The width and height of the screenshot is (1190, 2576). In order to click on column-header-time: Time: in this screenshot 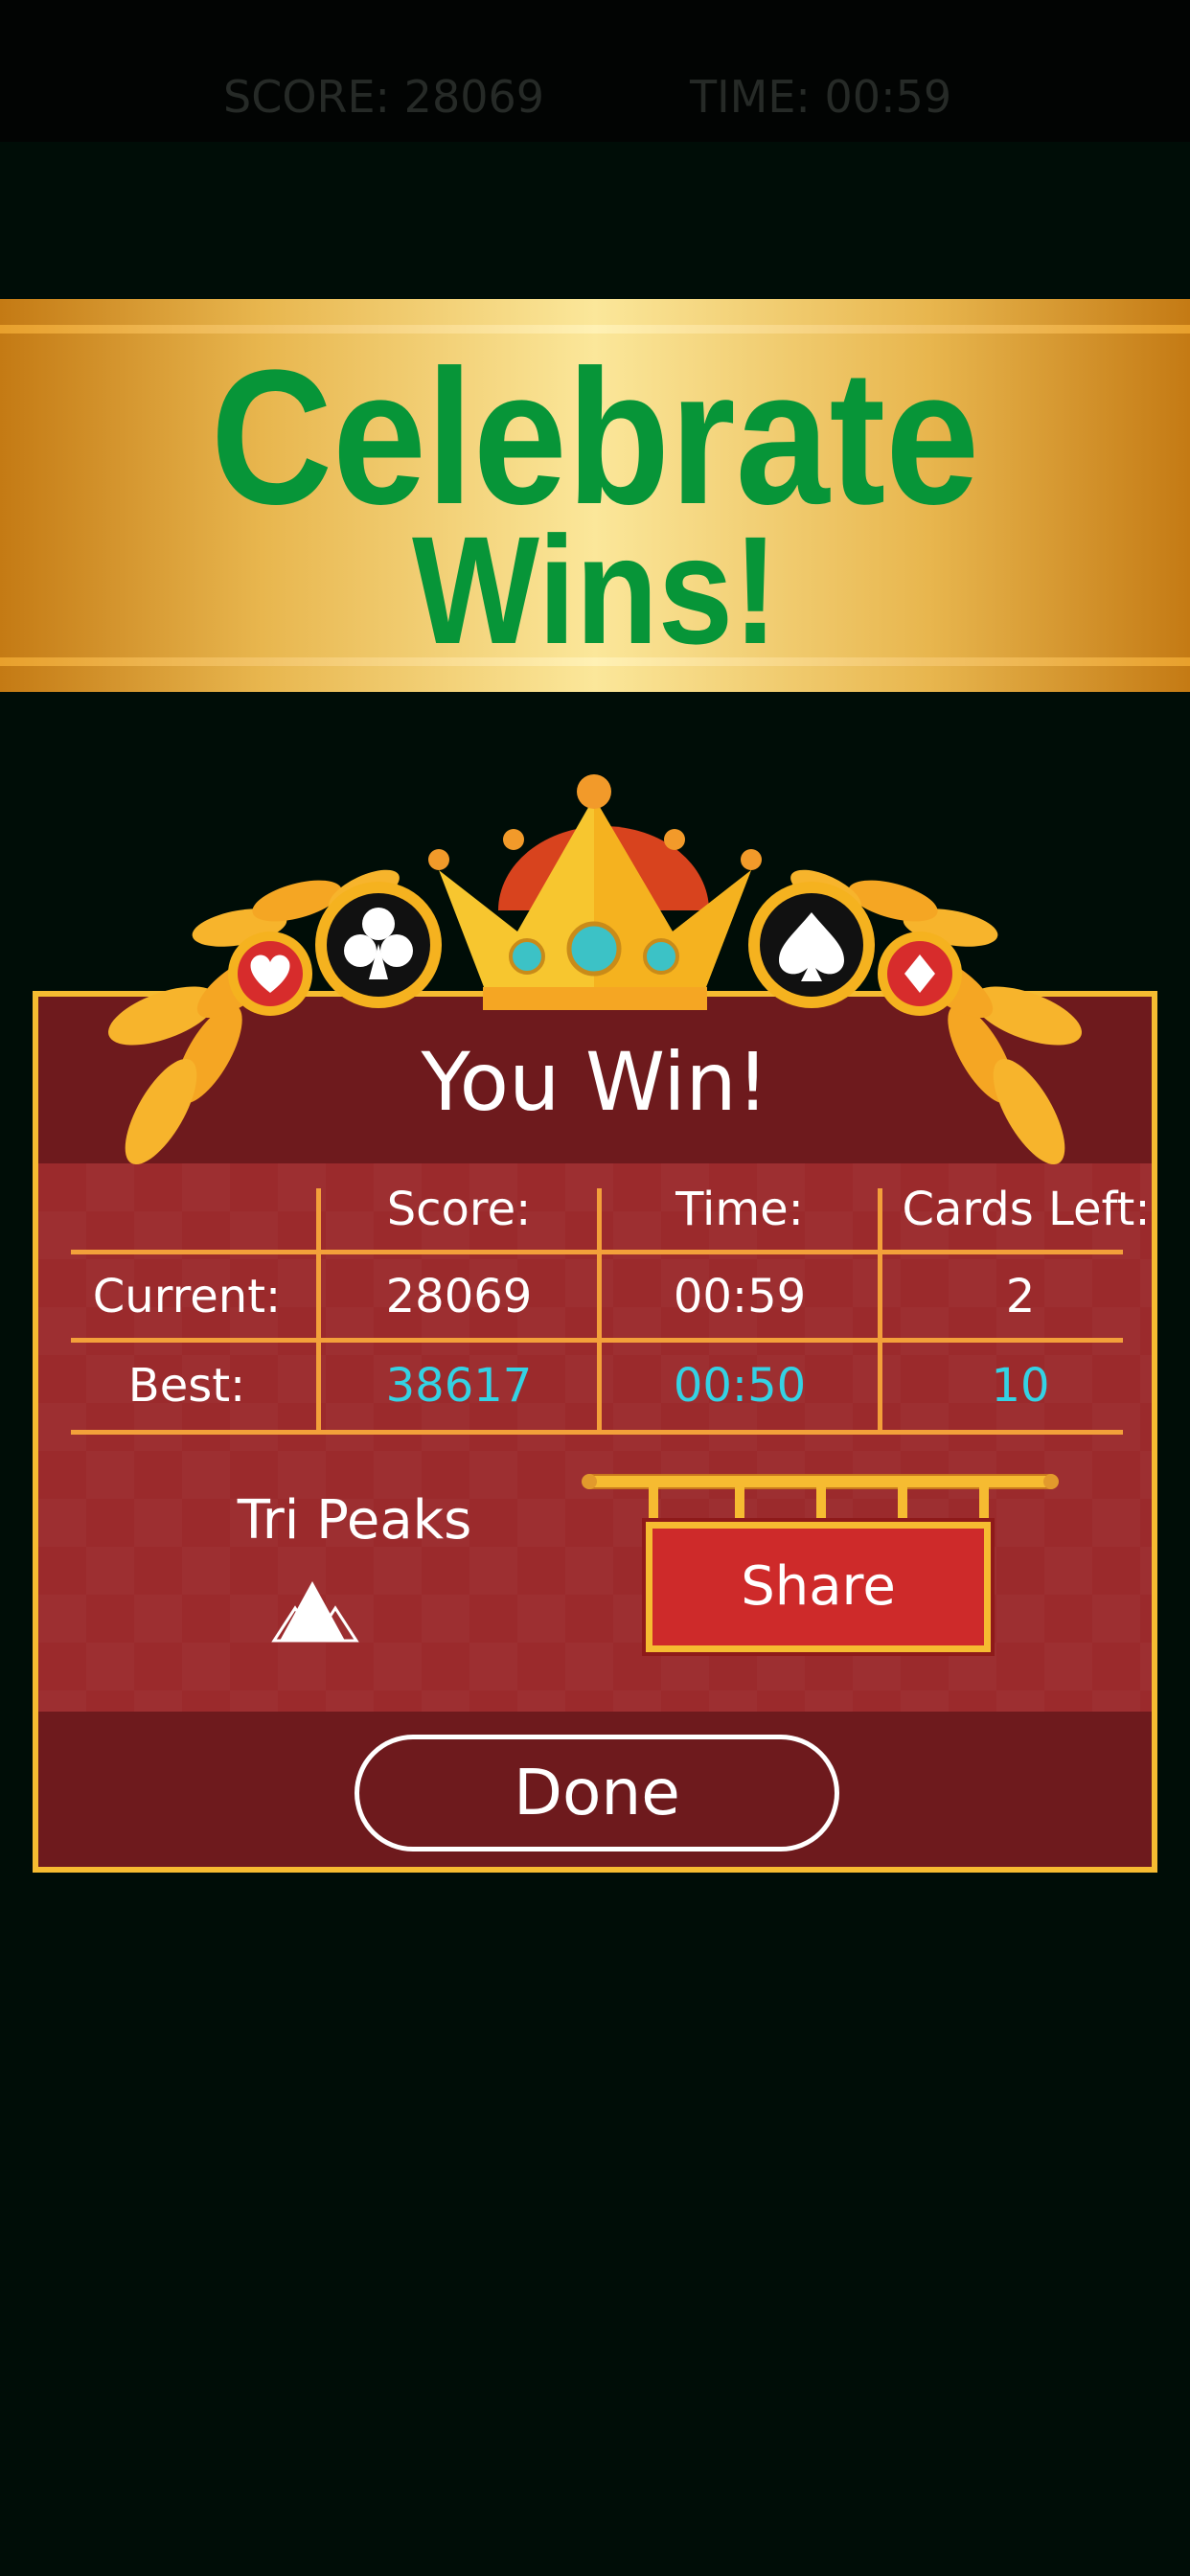, I will do `click(740, 1209)`.